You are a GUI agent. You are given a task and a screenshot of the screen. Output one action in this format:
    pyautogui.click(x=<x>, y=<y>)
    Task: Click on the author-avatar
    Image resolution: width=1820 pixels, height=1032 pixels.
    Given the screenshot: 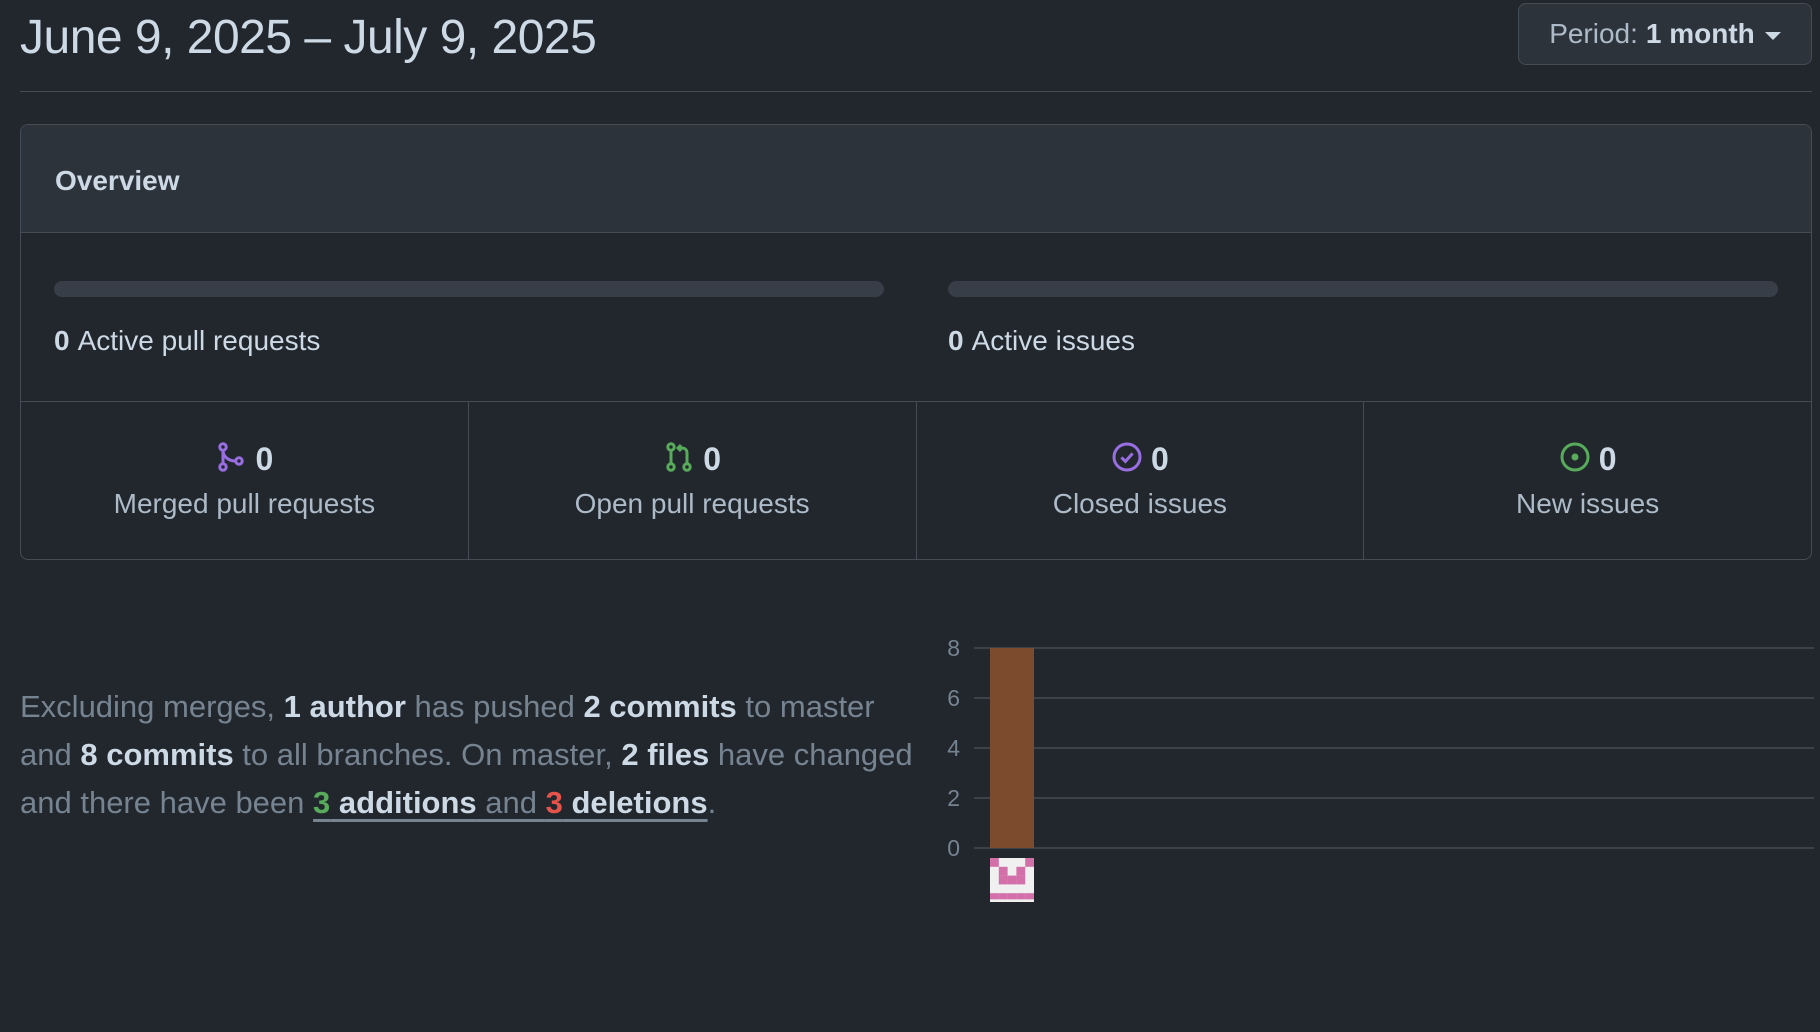 What is the action you would take?
    pyautogui.click(x=1012, y=880)
    